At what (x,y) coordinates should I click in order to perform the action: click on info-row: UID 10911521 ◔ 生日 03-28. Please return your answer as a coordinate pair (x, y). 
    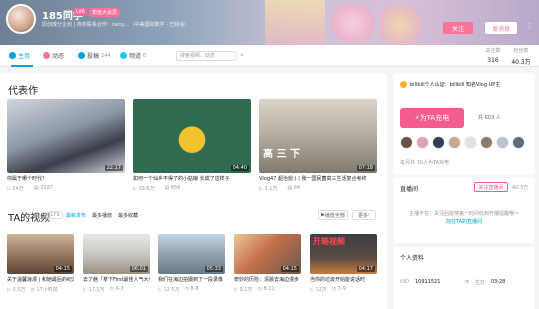
    Looking at the image, I should click on (453, 282).